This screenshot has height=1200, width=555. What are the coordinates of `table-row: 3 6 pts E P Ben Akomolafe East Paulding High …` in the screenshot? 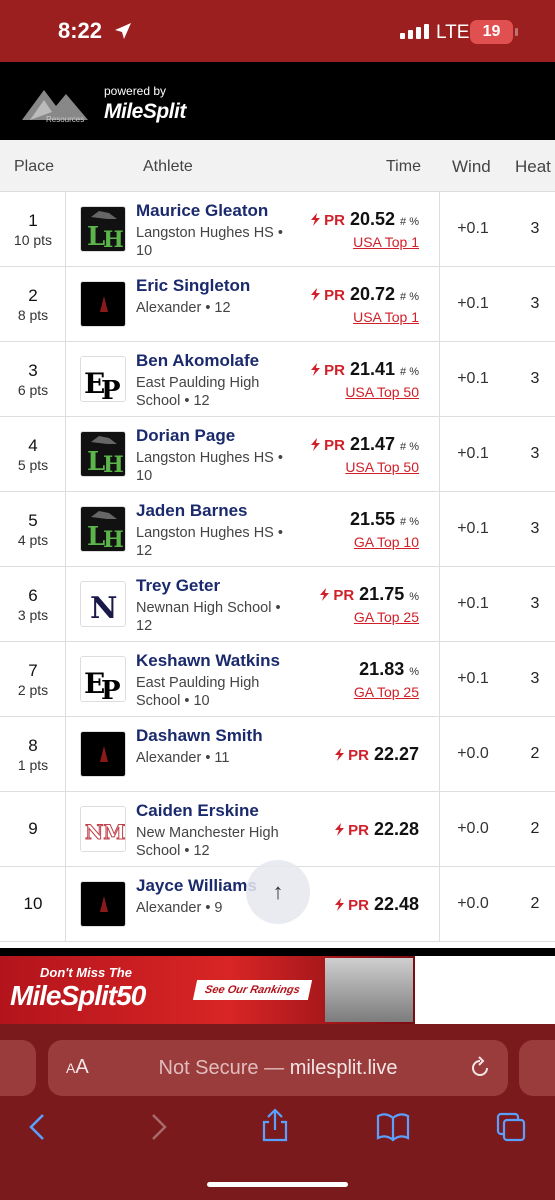 It's located at (277, 379).